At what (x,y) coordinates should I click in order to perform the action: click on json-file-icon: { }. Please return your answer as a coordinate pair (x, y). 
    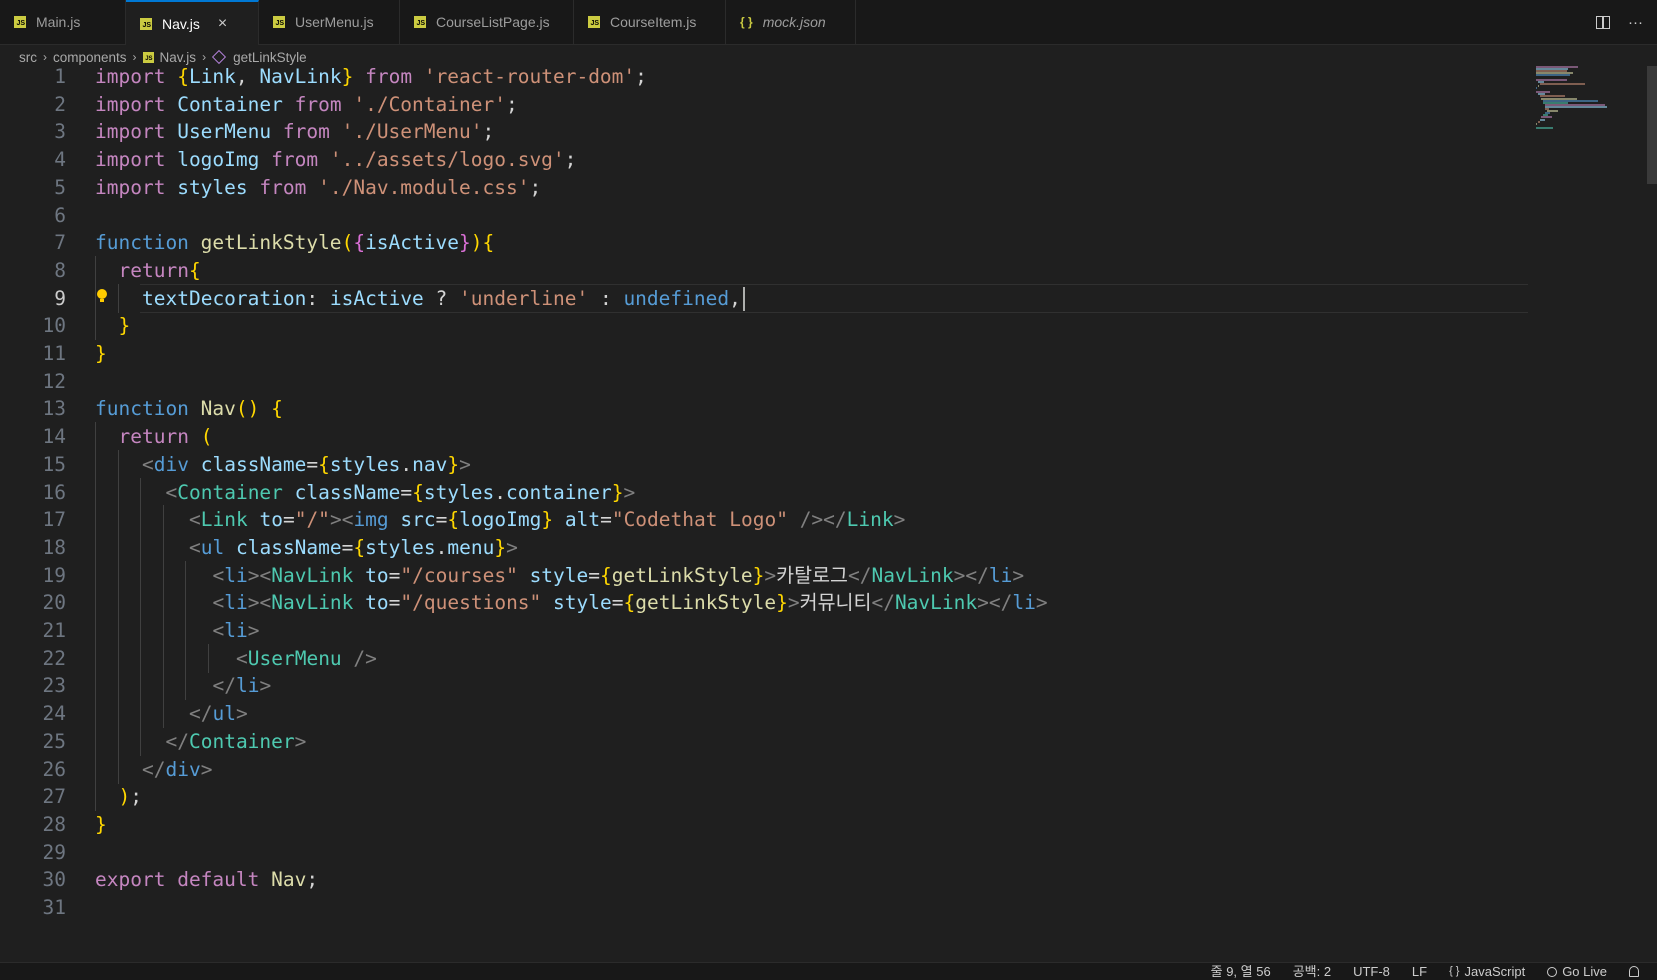
    Looking at the image, I should click on (746, 22).